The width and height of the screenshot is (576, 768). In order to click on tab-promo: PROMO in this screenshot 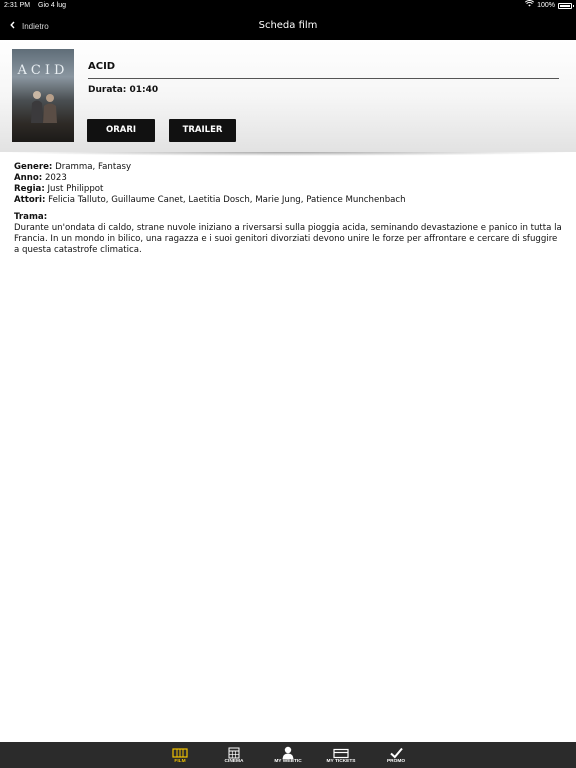, I will do `click(396, 756)`.